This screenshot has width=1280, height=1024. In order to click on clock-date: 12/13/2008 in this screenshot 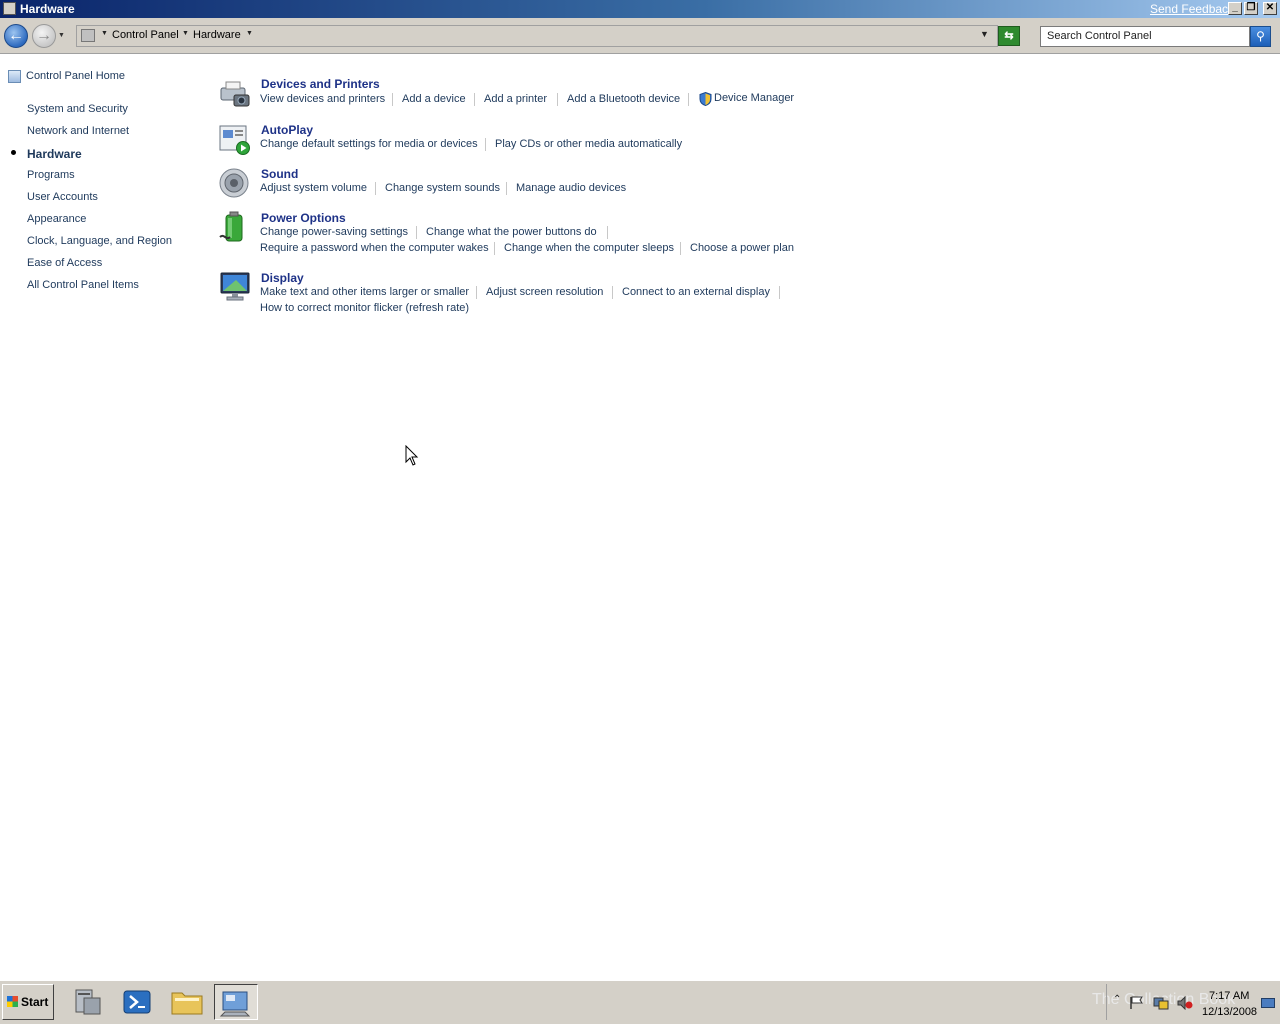, I will do `click(1229, 1012)`.